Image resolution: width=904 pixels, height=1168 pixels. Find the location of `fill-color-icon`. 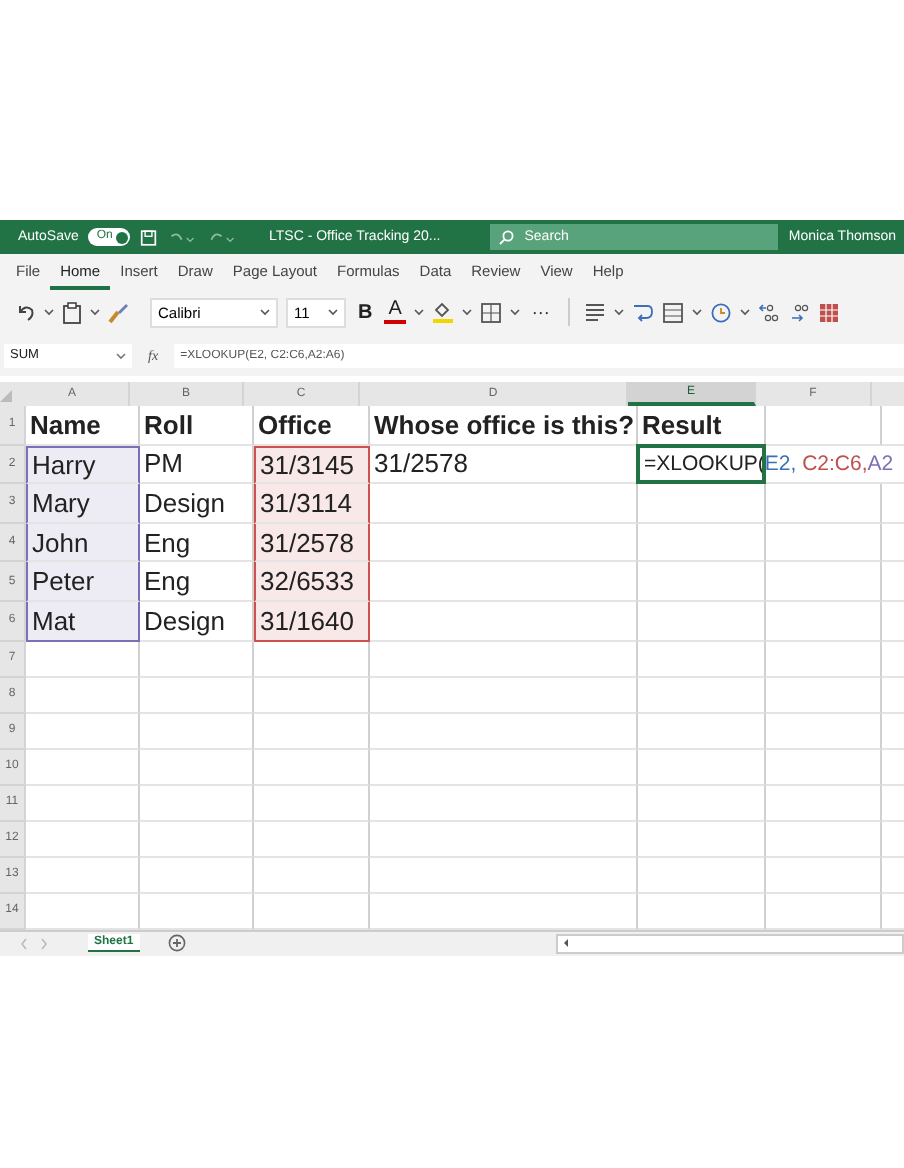

fill-color-icon is located at coordinates (442, 312).